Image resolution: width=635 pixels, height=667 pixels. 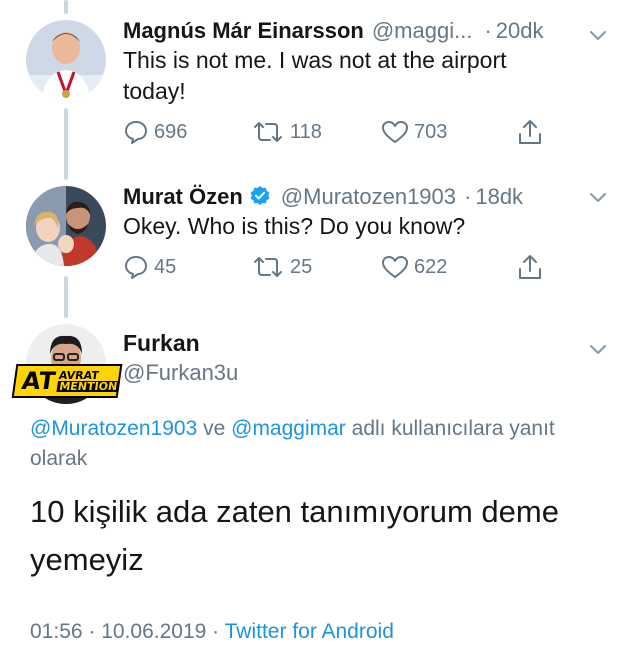 What do you see at coordinates (243, 31) in the screenshot?
I see `display-name: Magnús Már Einarsson` at bounding box center [243, 31].